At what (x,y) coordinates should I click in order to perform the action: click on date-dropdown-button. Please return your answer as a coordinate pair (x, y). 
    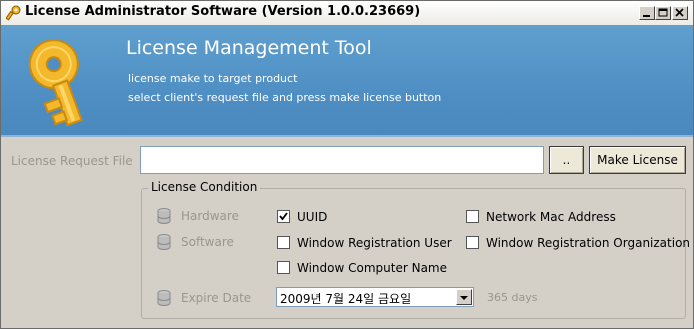
    Looking at the image, I should click on (464, 297).